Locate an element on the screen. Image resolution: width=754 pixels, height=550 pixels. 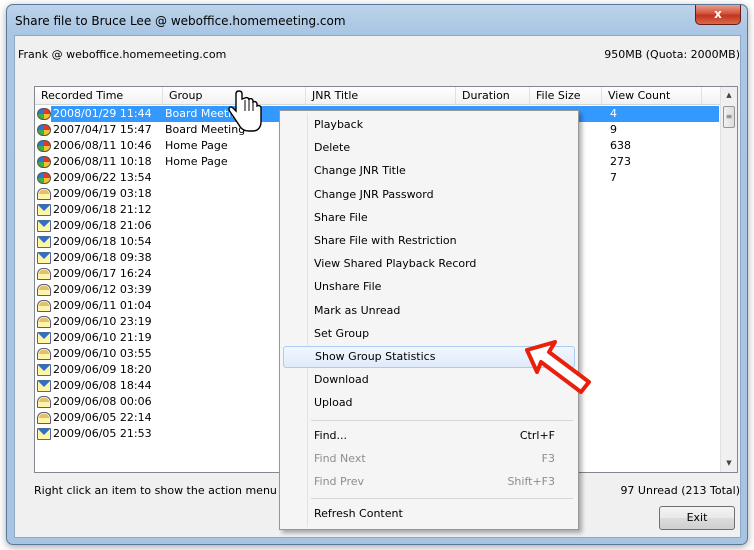
scroll-down-arrow-icon: ▼ is located at coordinates (729, 463).